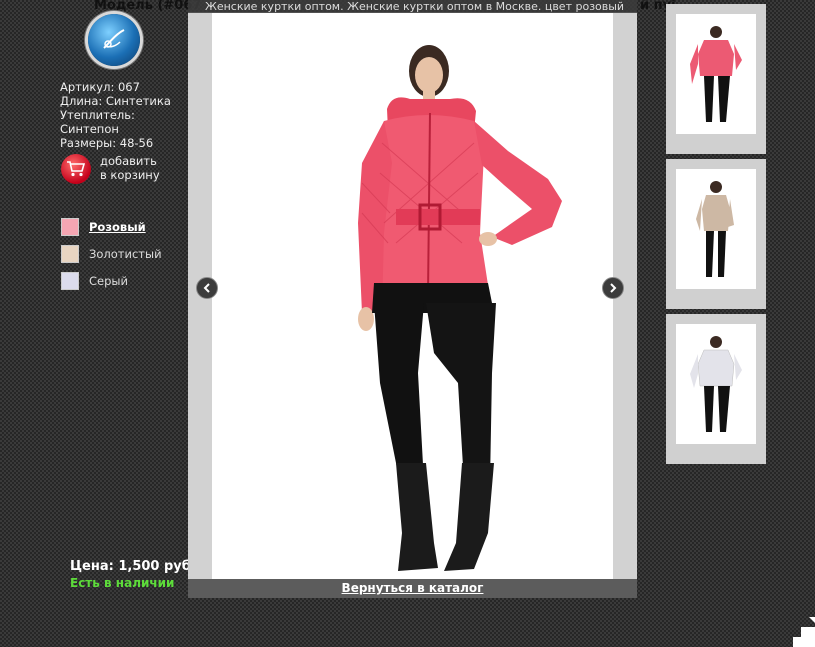 Image resolution: width=815 pixels, height=647 pixels. I want to click on price: Цена: 1,500 руб., so click(133, 566).